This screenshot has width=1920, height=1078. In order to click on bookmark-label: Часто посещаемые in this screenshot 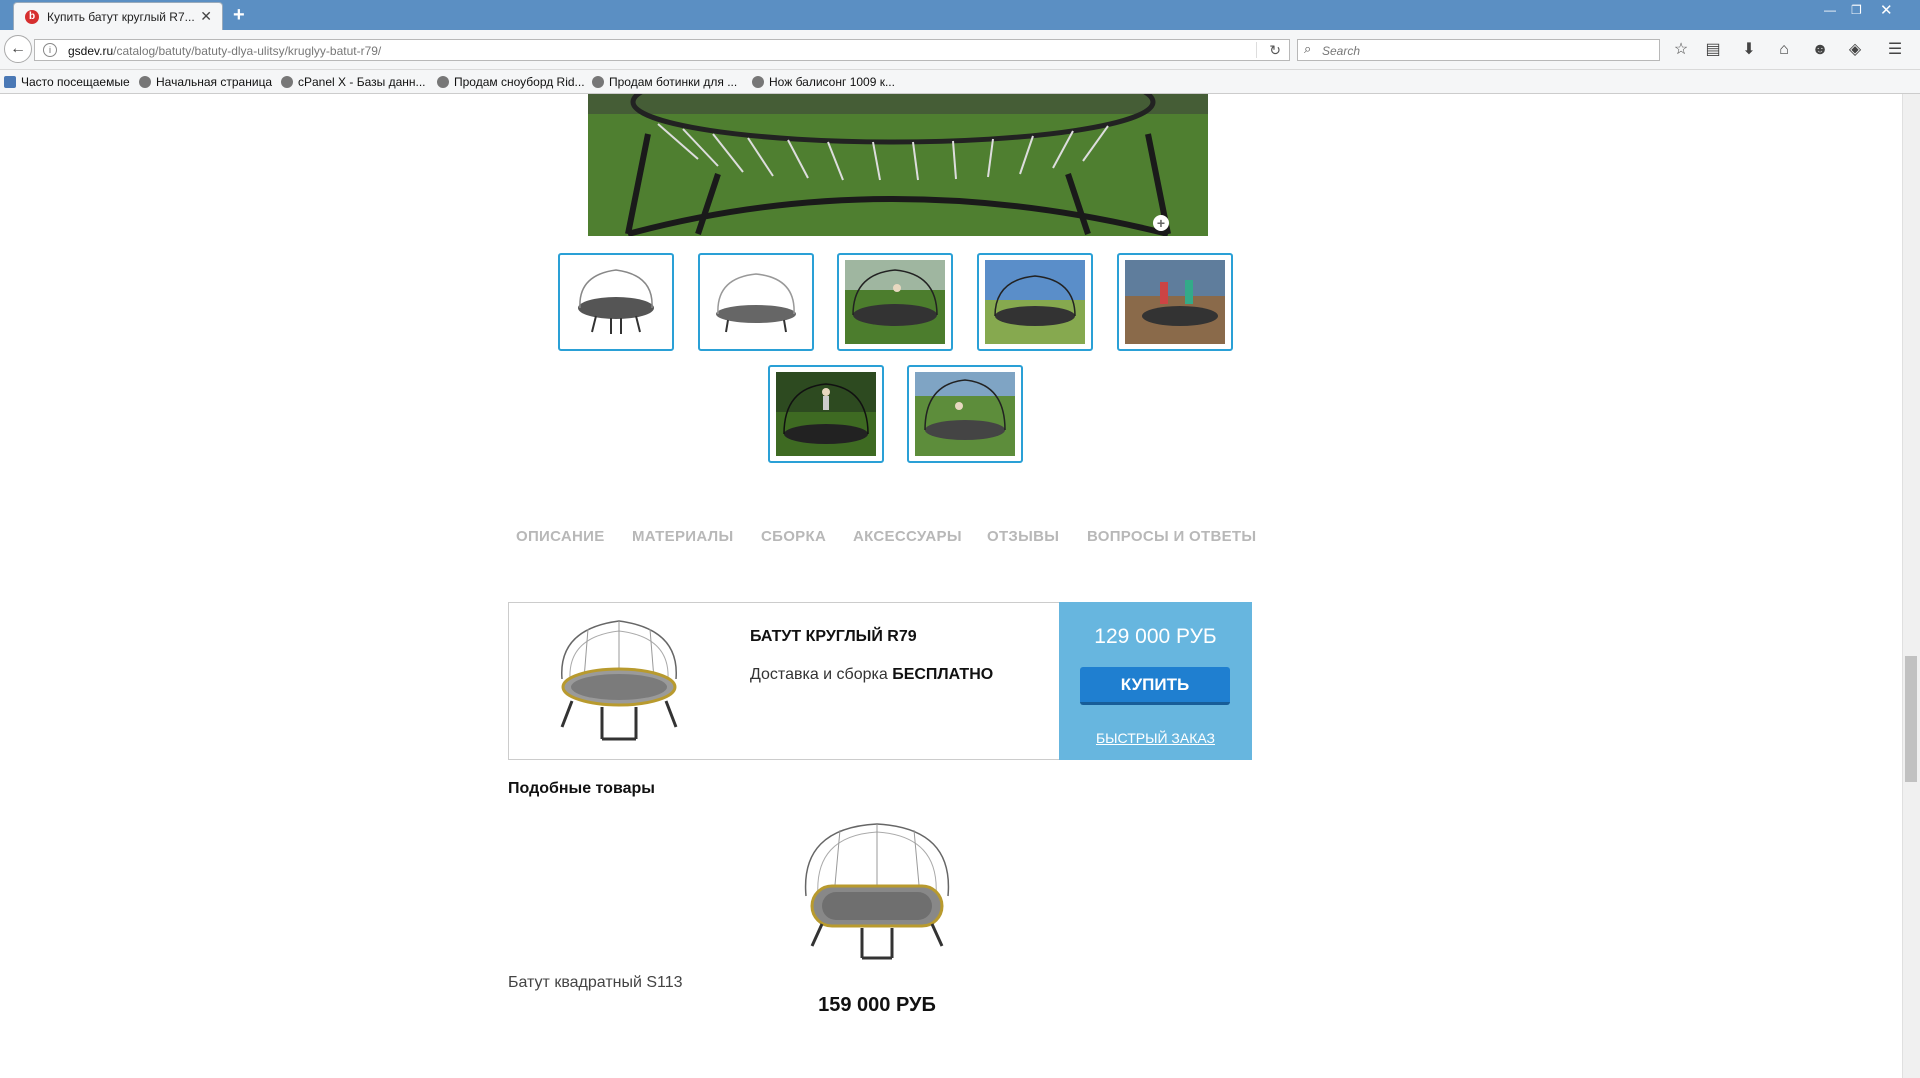, I will do `click(75, 82)`.